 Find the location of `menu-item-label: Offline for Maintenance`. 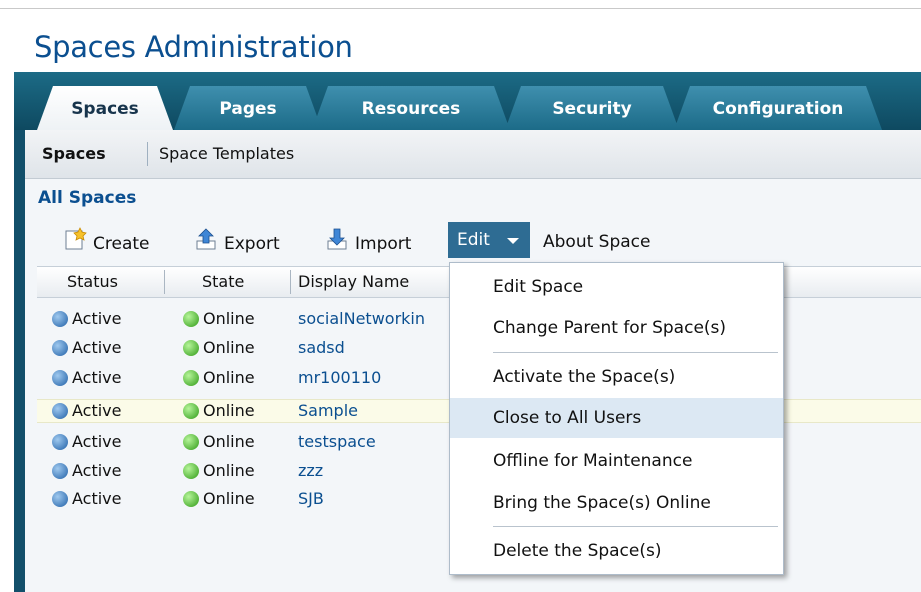

menu-item-label: Offline for Maintenance is located at coordinates (593, 461).